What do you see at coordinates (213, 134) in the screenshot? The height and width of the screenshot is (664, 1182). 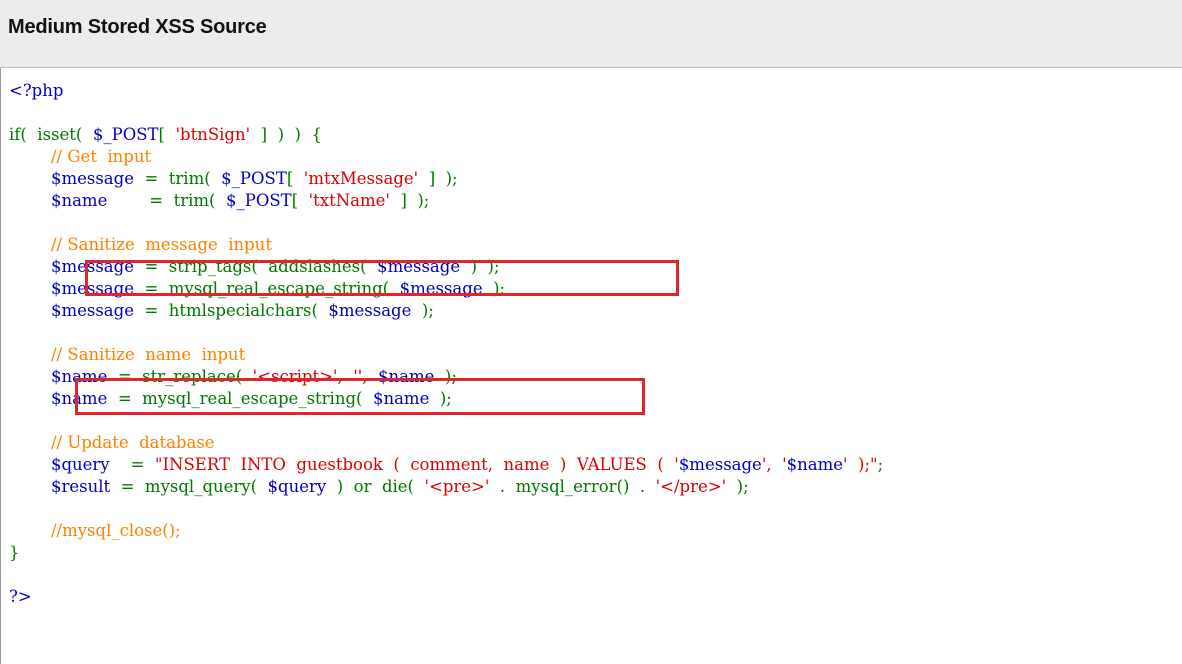 I see `code-token: 'btnSign'` at bounding box center [213, 134].